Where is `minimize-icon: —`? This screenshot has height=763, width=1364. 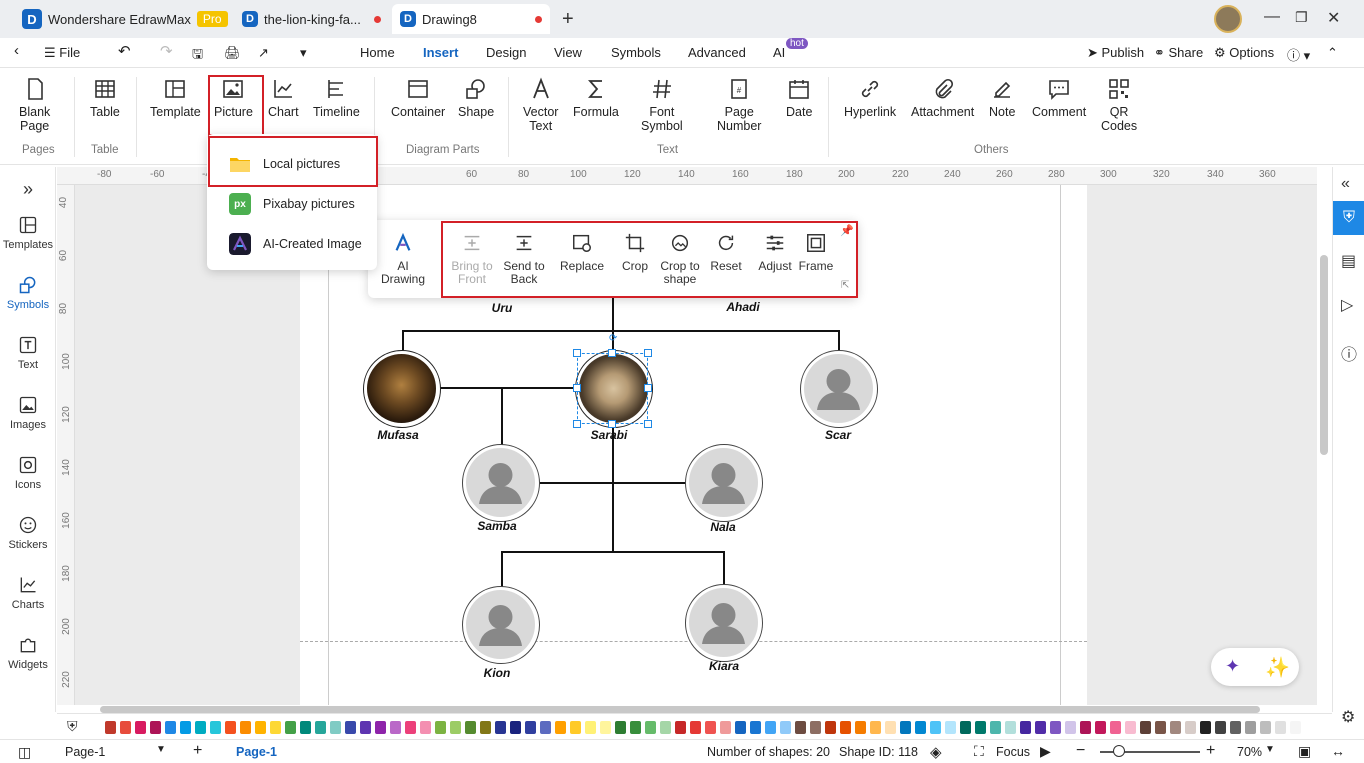
minimize-icon: — is located at coordinates (1272, 17).